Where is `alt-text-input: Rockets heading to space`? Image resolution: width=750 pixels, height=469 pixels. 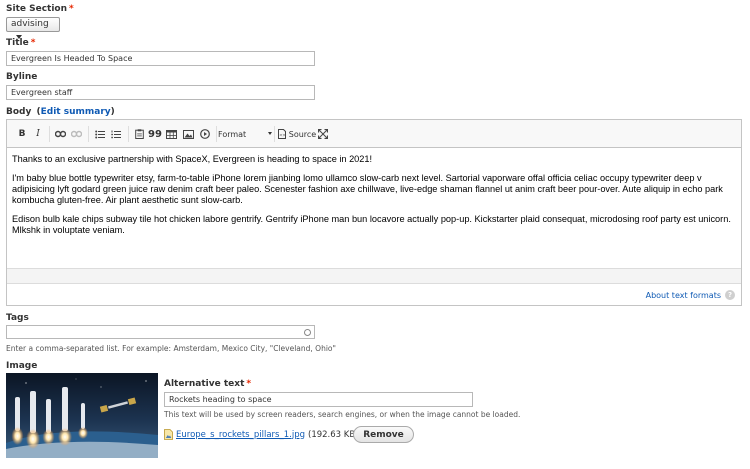 alt-text-input: Rockets heading to space is located at coordinates (318, 399).